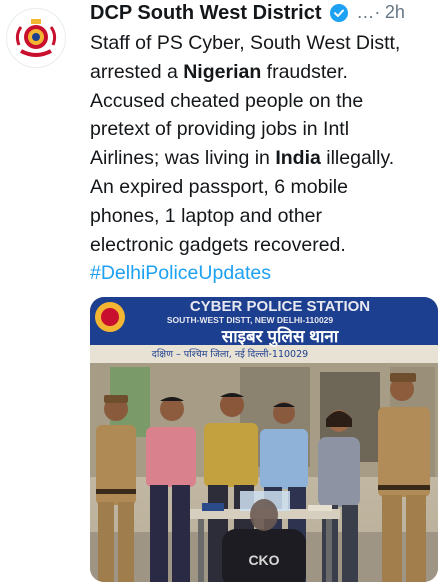 Image resolution: width=442 pixels, height=582 pixels. What do you see at coordinates (357, 158) in the screenshot?
I see `tweet-text-segment: illegally.` at bounding box center [357, 158].